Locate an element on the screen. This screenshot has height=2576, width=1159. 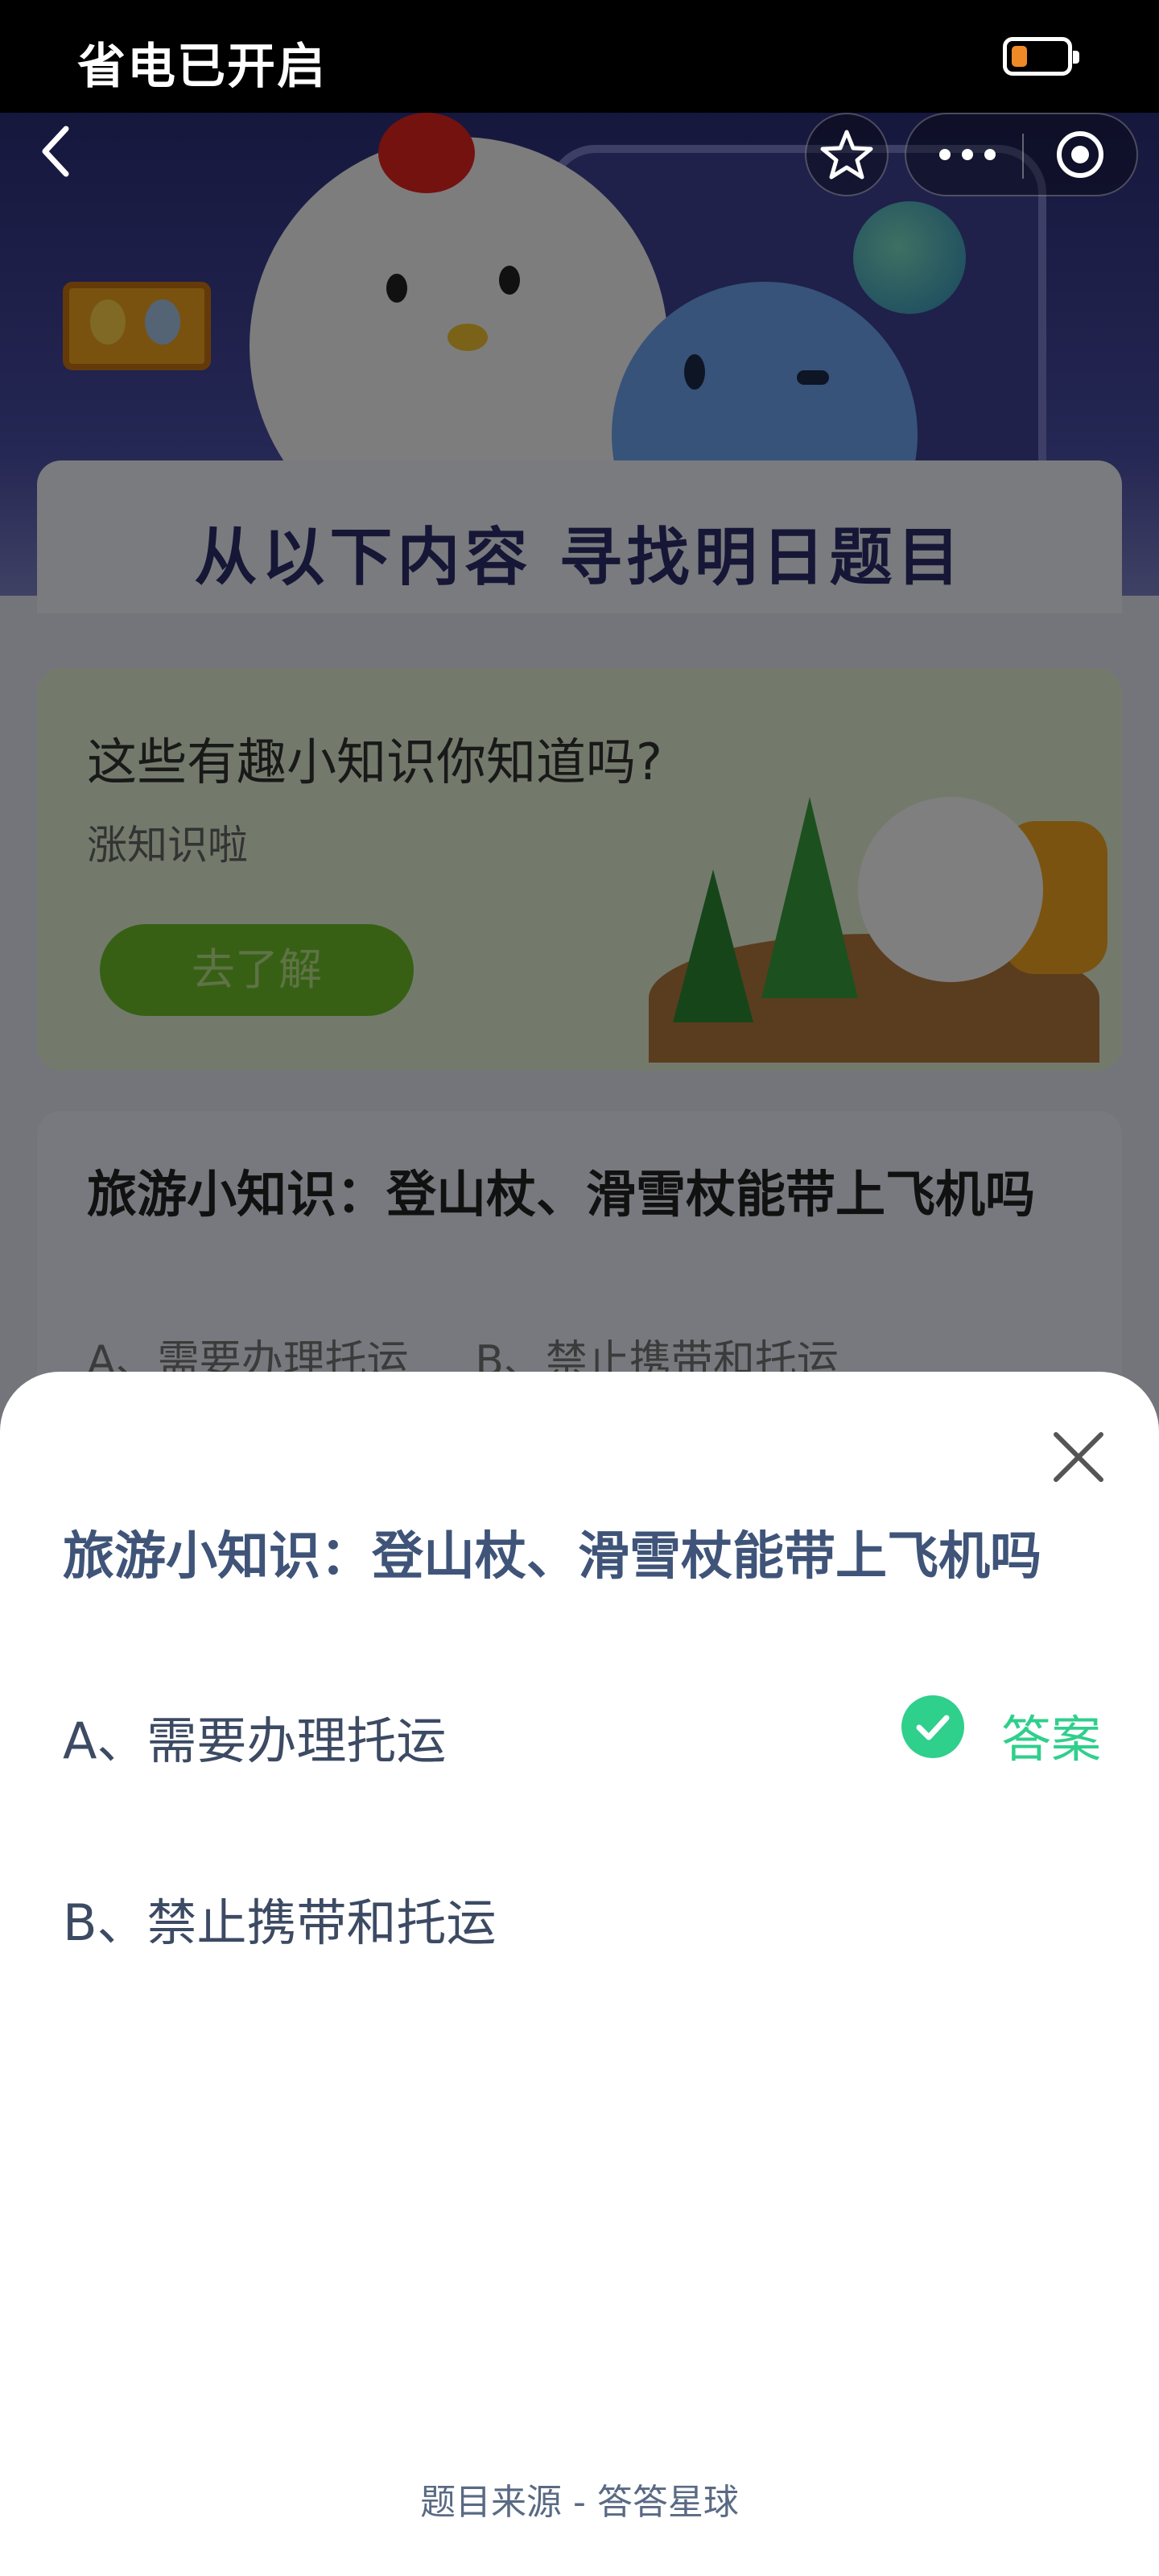
battery-level-fill is located at coordinates (1019, 56).